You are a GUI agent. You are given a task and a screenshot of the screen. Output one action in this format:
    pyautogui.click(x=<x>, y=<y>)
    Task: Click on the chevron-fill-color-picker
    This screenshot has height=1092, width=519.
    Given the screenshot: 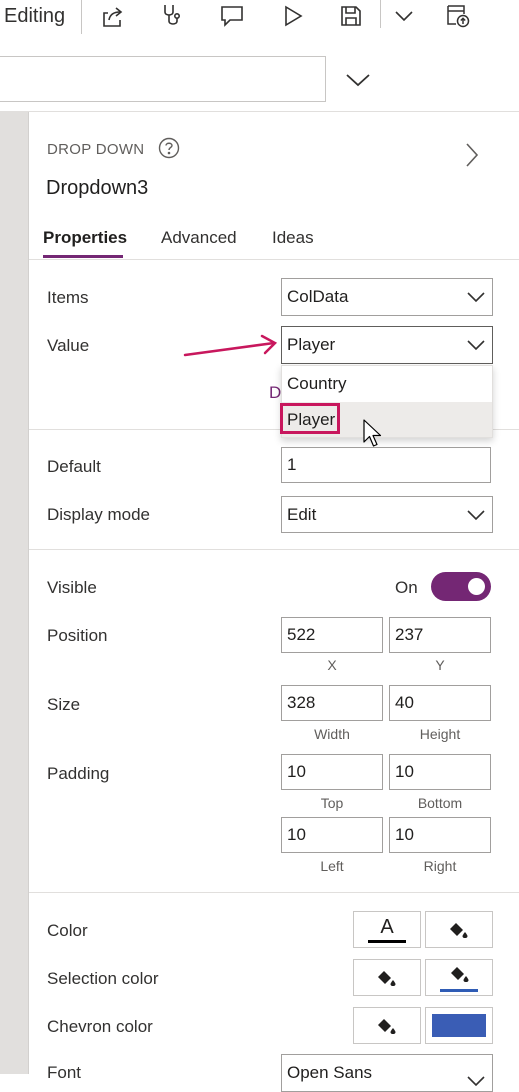 What is the action you would take?
    pyautogui.click(x=459, y=1025)
    